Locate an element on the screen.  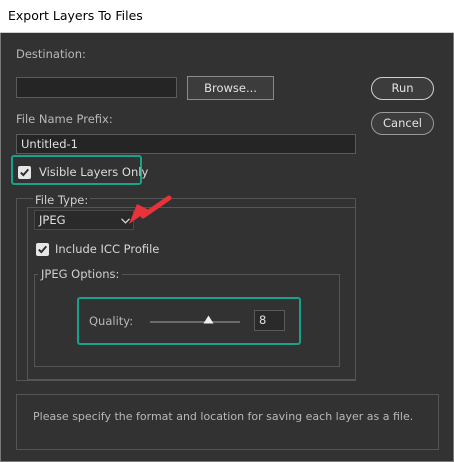
quality-label: Quality: is located at coordinates (111, 321).